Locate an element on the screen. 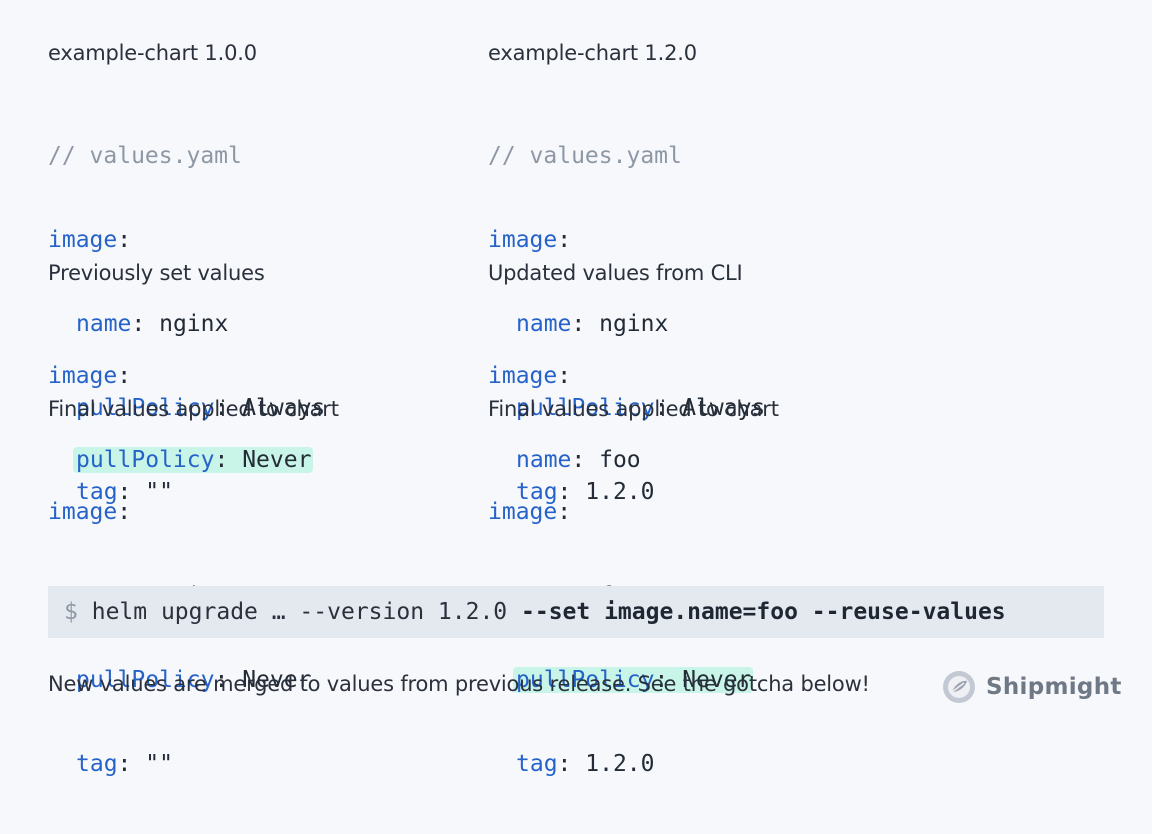 The width and height of the screenshot is (1152, 834). shipmight-logo-icon is located at coordinates (959, 687).